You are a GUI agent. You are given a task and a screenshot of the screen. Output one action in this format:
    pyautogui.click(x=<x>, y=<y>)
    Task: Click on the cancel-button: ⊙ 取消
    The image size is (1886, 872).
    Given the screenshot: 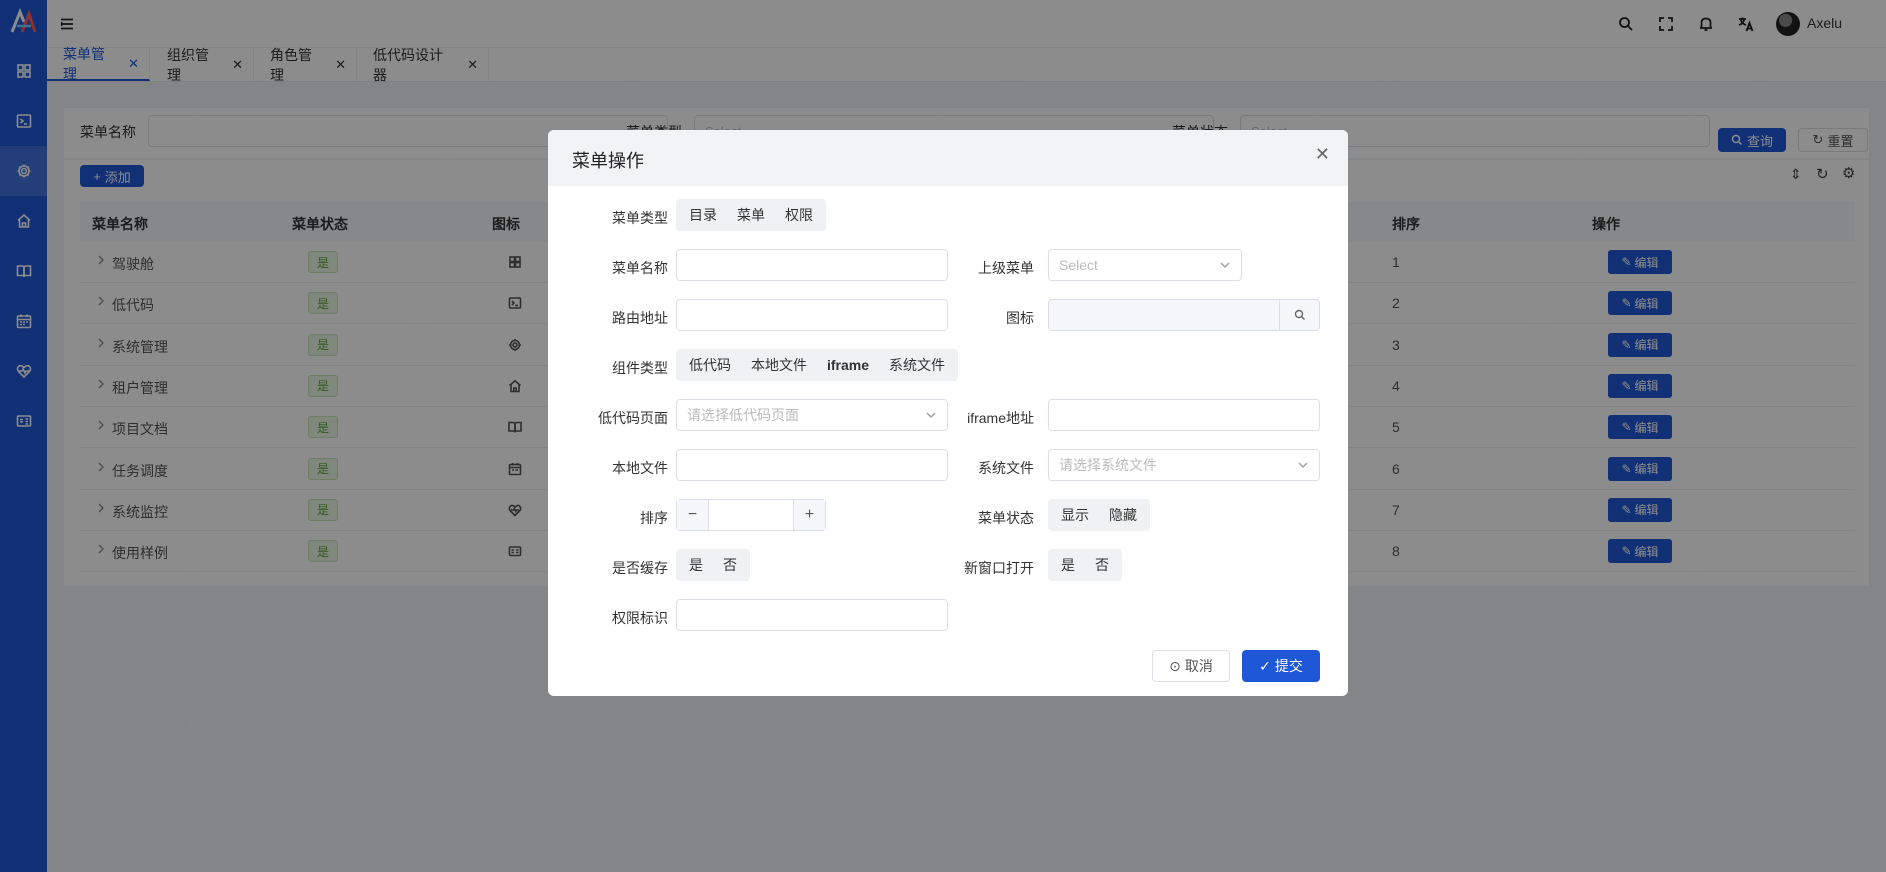 What is the action you would take?
    pyautogui.click(x=1191, y=666)
    